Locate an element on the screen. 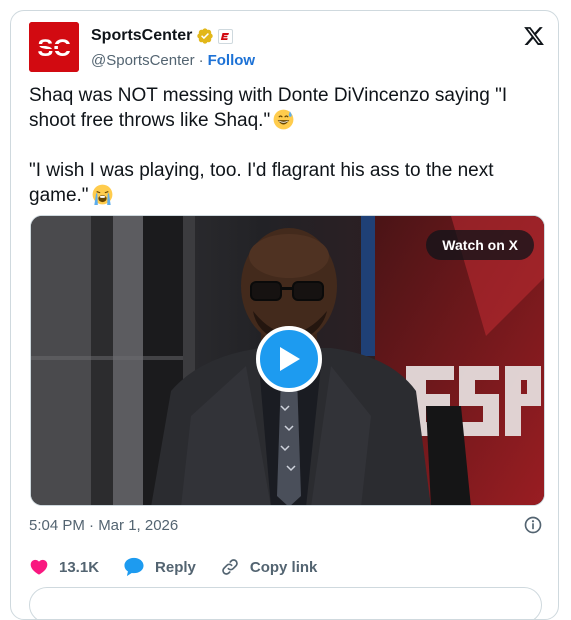  copy-link-label: Copy link is located at coordinates (283, 567).